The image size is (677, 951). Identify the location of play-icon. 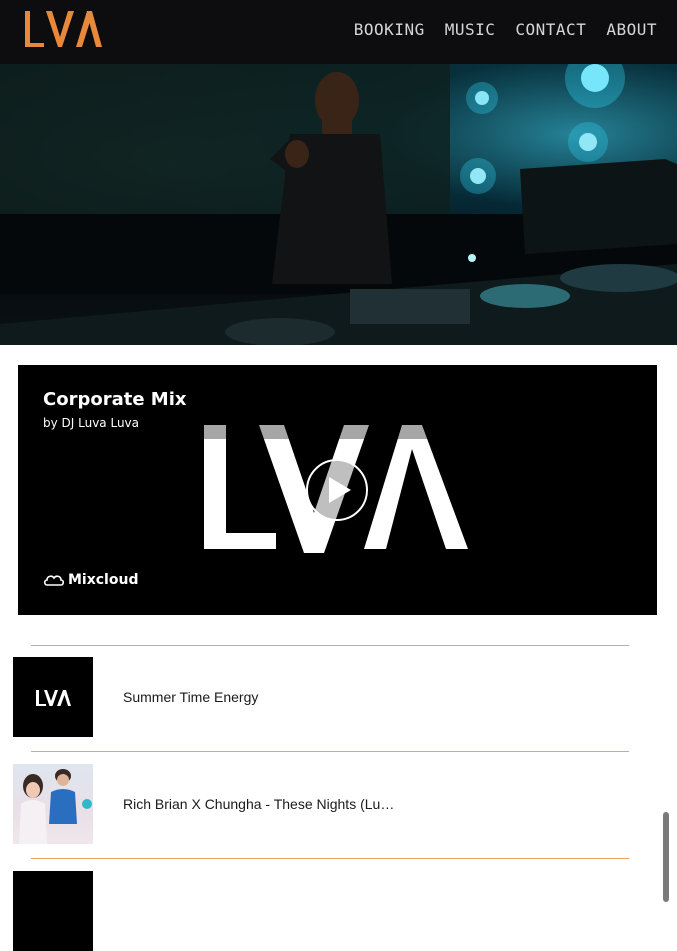
(337, 490).